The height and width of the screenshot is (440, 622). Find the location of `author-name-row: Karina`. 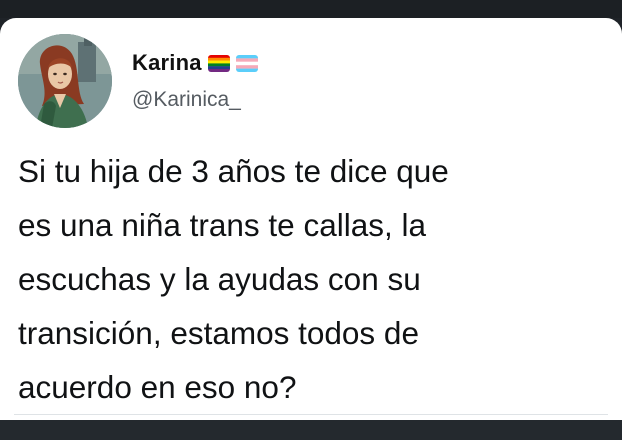

author-name-row: Karina is located at coordinates (195, 63).